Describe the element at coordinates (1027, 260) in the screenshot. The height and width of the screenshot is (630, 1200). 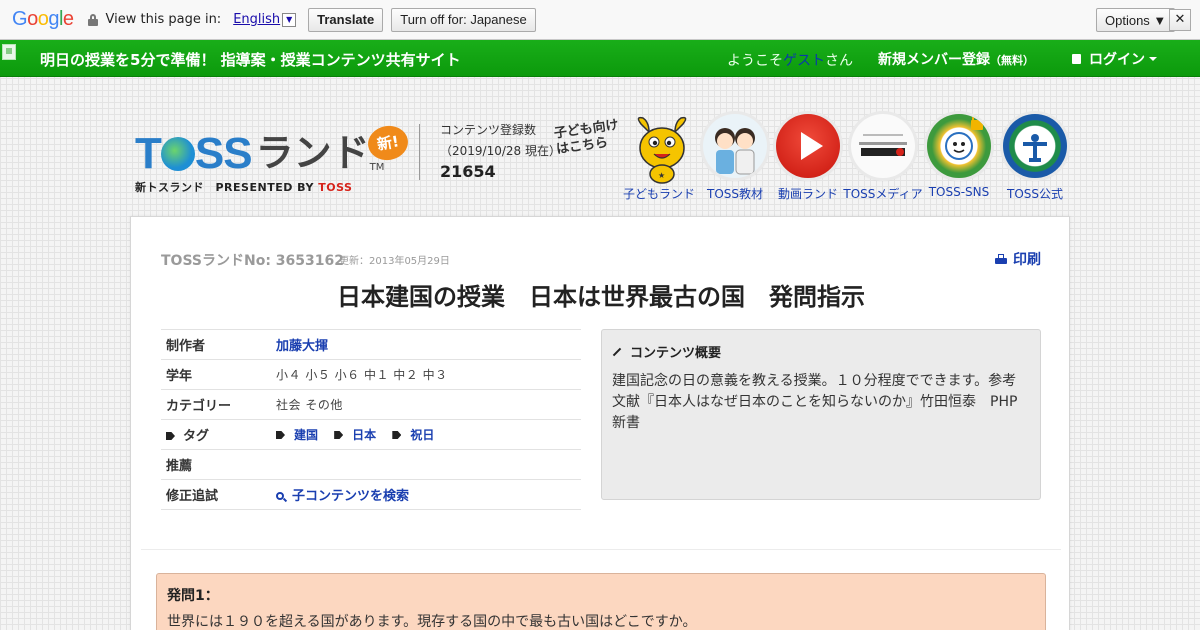
I see `print-label: 印刷` at that location.